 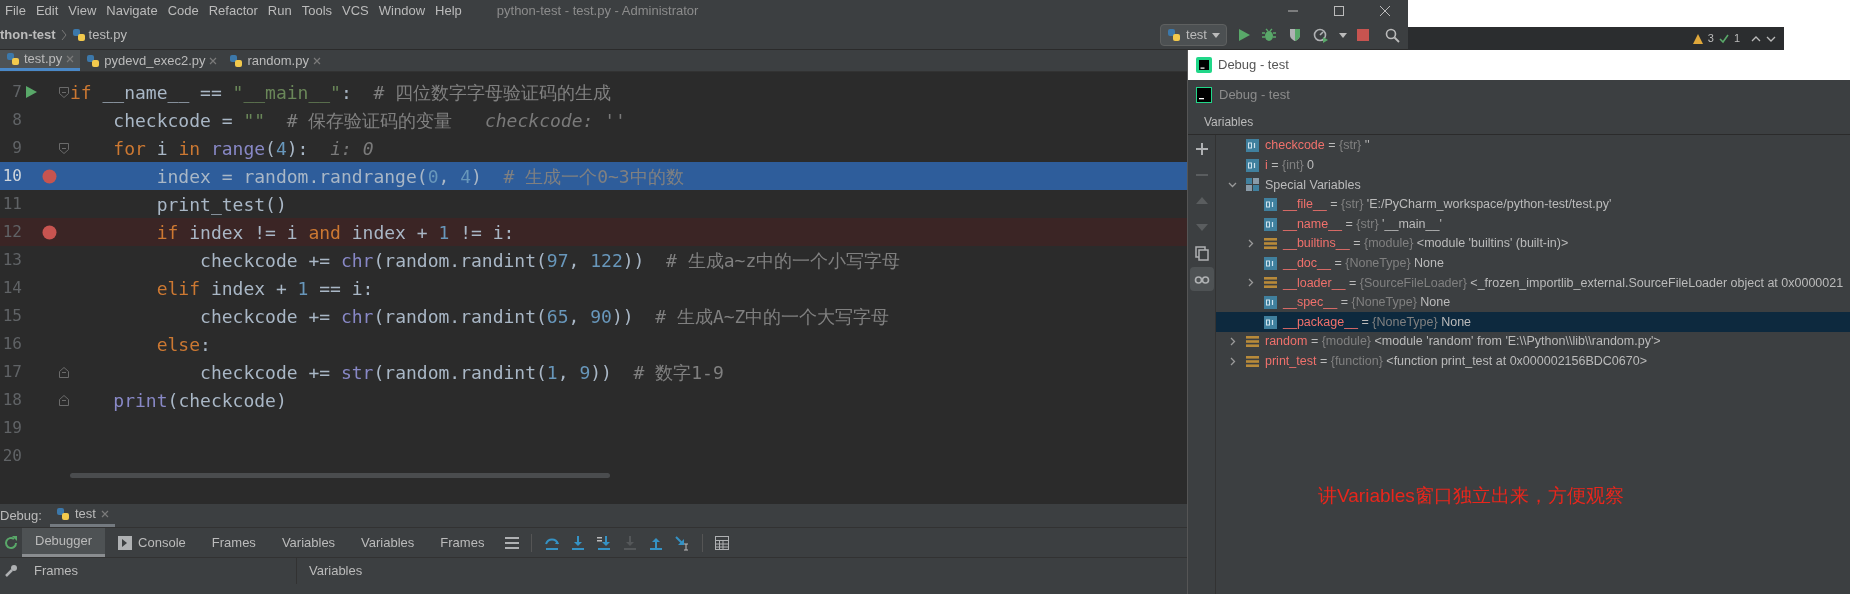 What do you see at coordinates (1533, 224) in the screenshot?
I see `variable-row: __name__ = {str} '__main__'` at bounding box center [1533, 224].